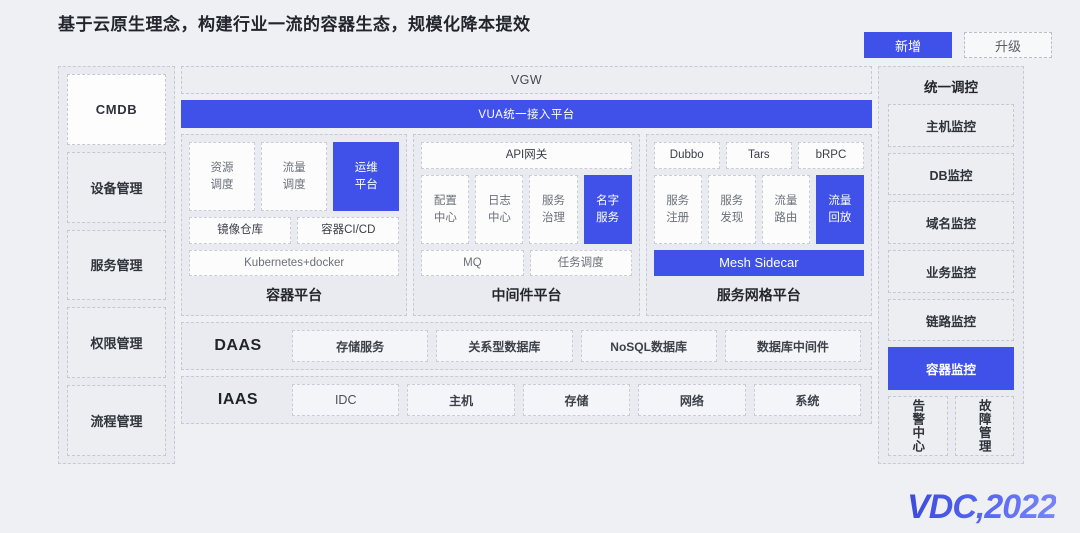 This screenshot has height=533, width=1080. What do you see at coordinates (294, 230) in the screenshot?
I see `platform-container-row-2: 镜像仓库 容器CI/CD` at bounding box center [294, 230].